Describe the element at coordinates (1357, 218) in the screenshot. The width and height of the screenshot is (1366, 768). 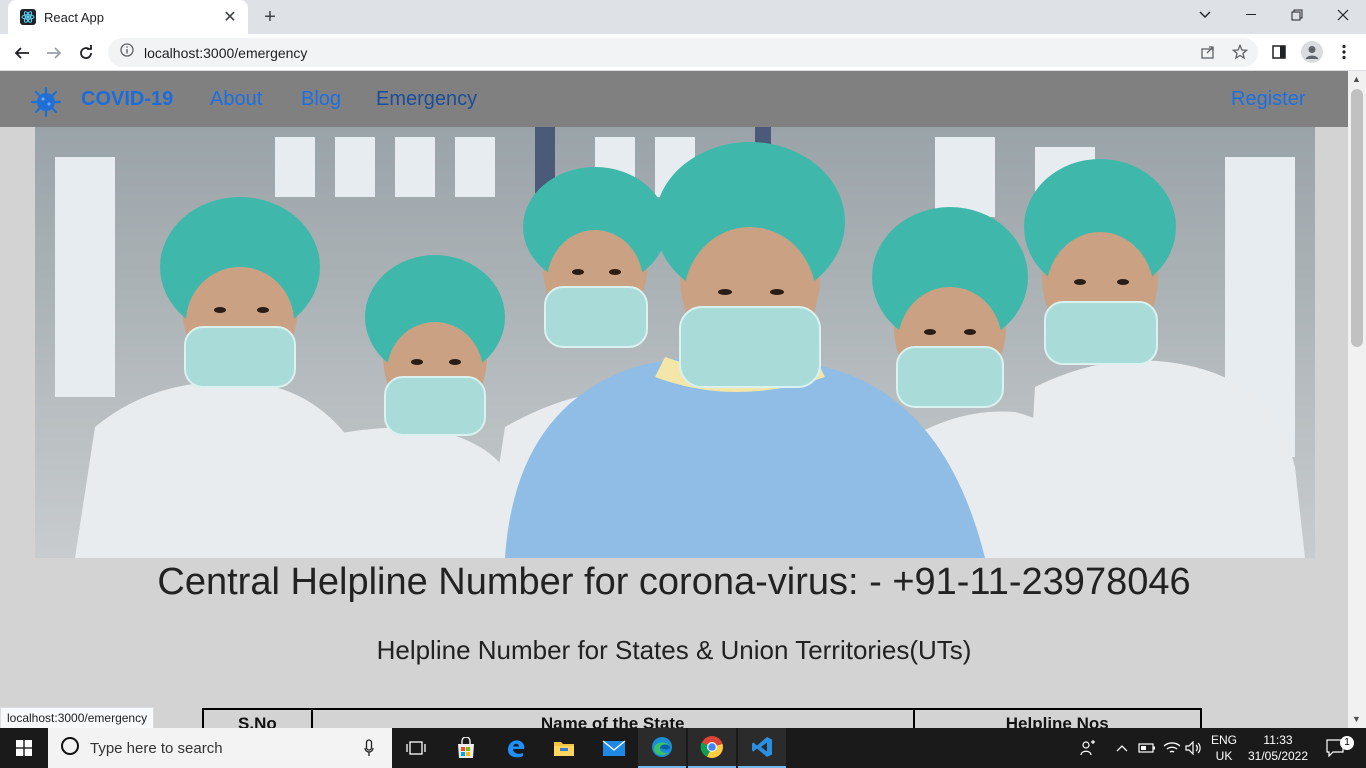
I see `scroll-thumb` at that location.